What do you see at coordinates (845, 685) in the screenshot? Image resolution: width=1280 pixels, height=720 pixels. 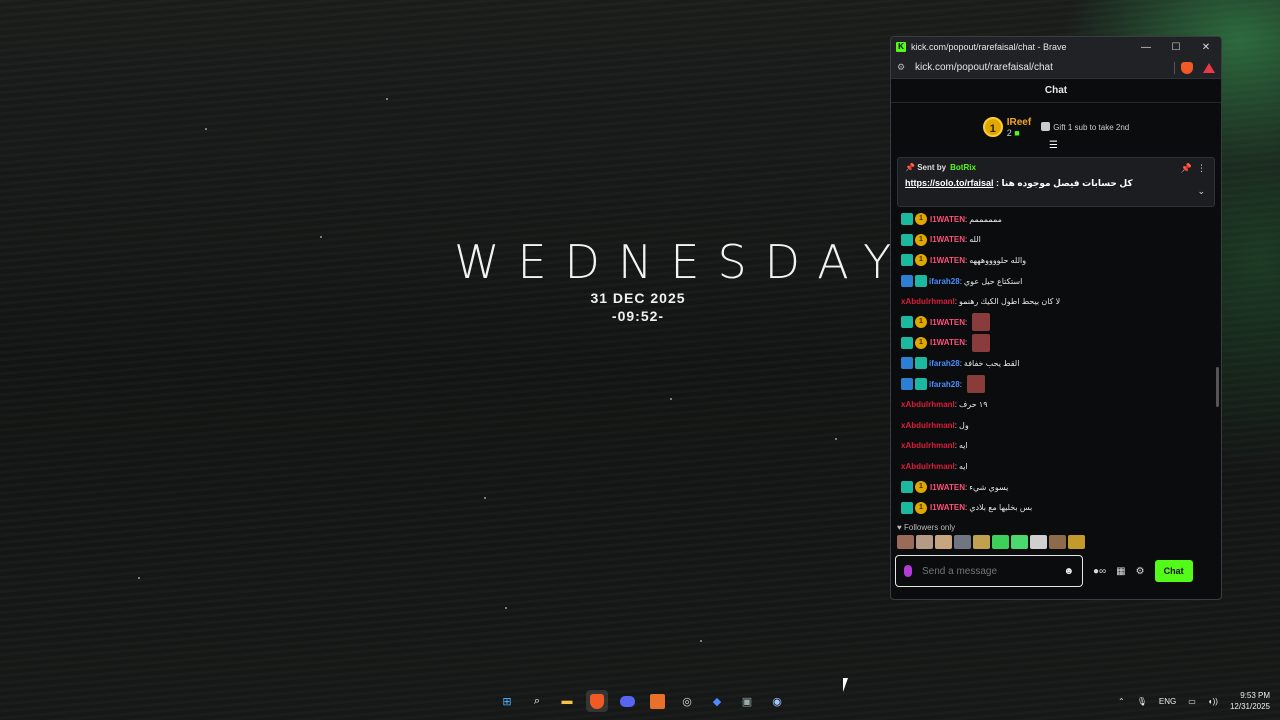 I see `mouse-cursor` at bounding box center [845, 685].